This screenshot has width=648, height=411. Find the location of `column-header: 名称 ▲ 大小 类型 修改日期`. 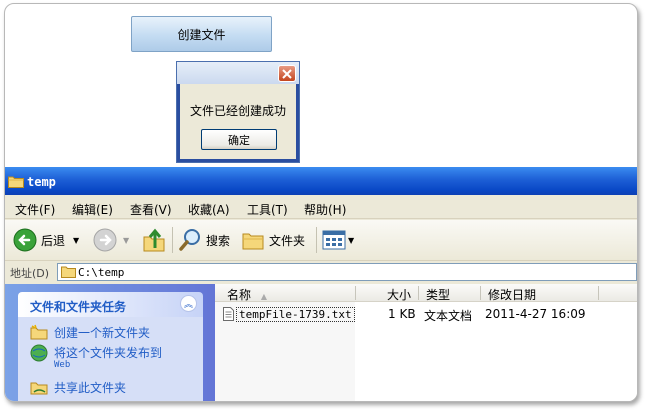

column-header: 名称 ▲ 大小 类型 修改日期 is located at coordinates (426, 293).